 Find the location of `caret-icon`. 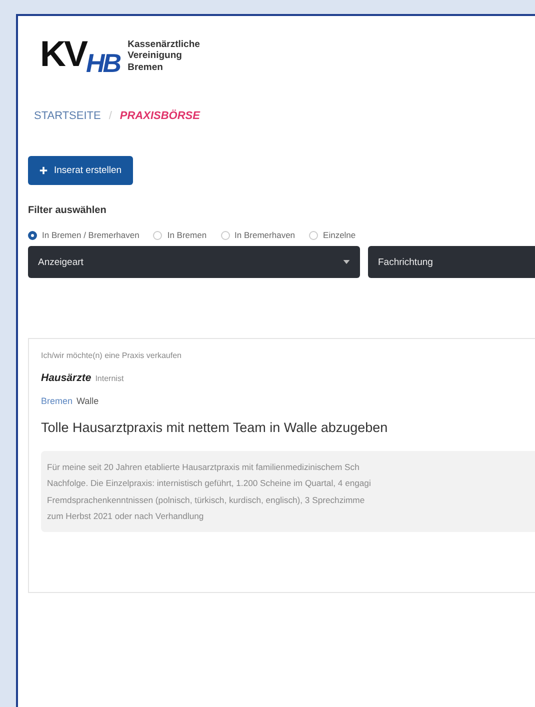

caret-icon is located at coordinates (346, 262).